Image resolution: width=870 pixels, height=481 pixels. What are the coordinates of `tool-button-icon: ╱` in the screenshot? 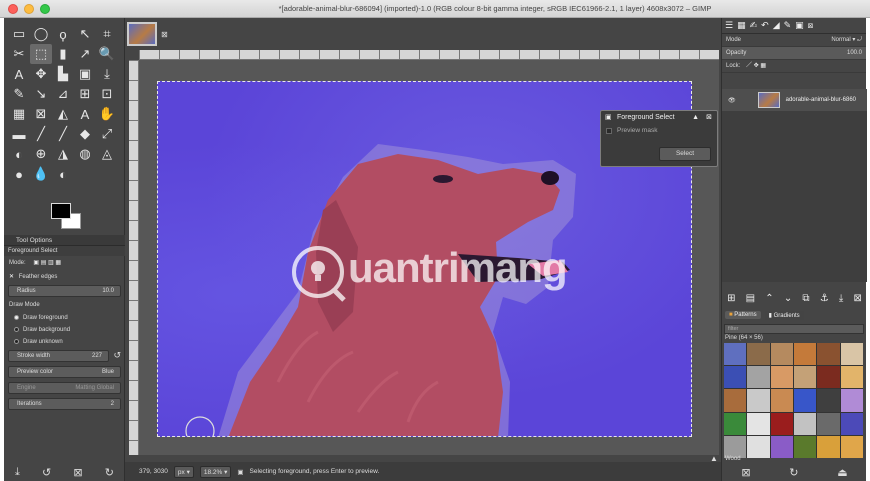 It's located at (41, 134).